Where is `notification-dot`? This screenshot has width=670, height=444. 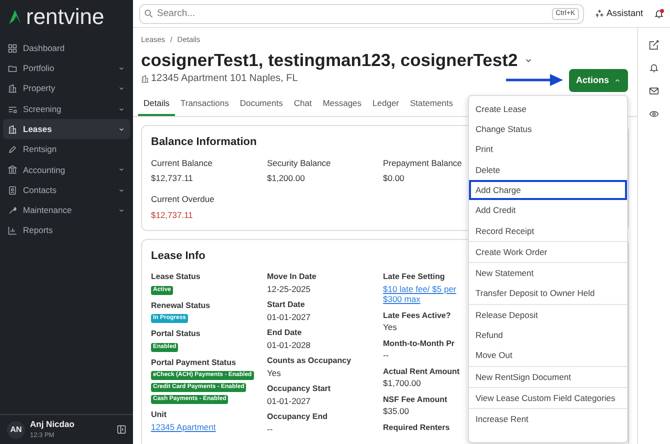
notification-dot is located at coordinates (662, 10).